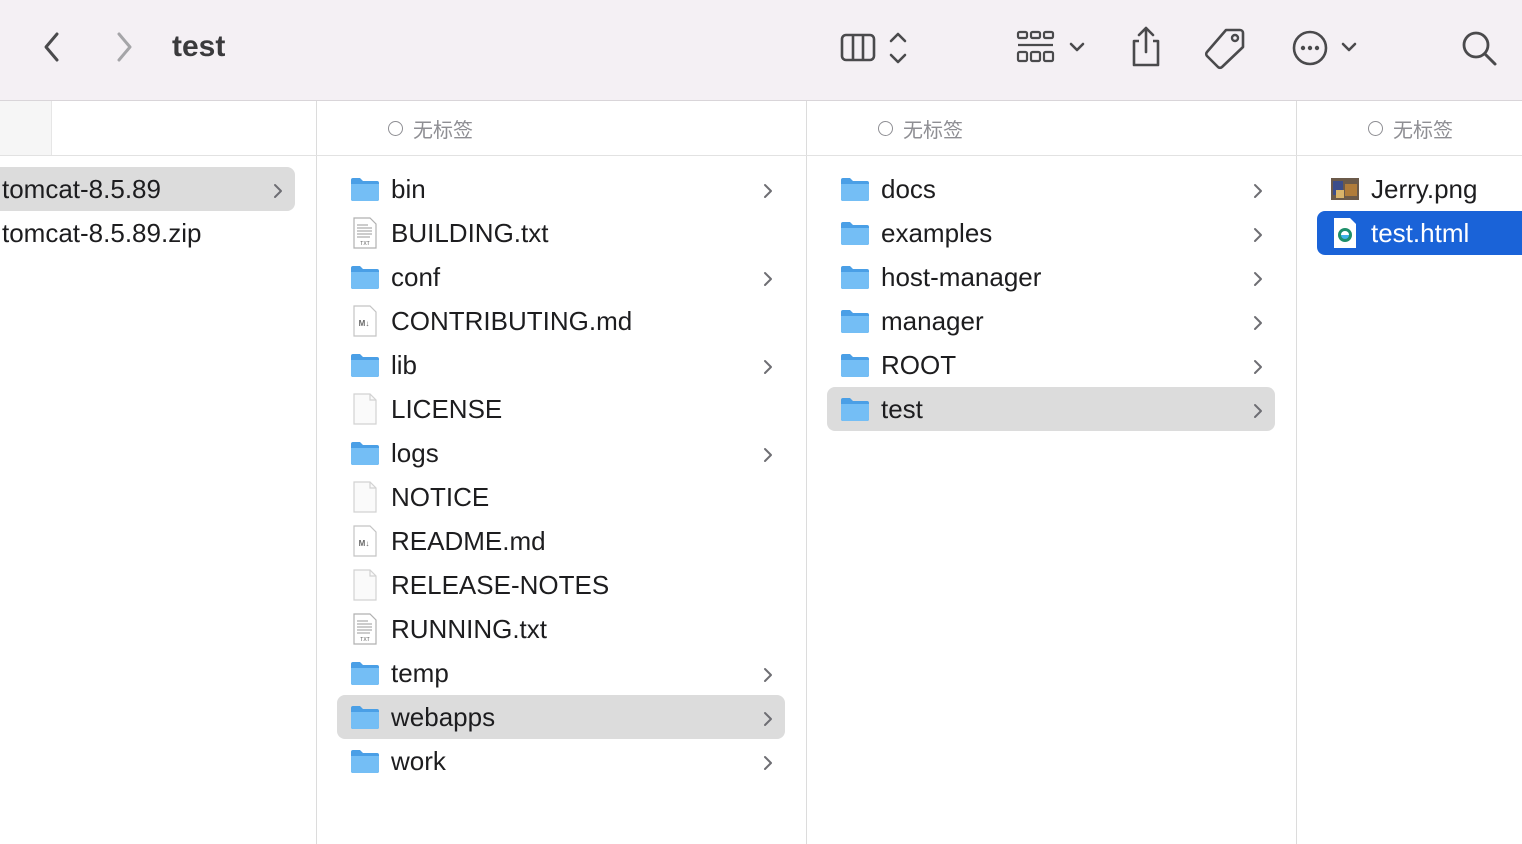  I want to click on column-header, so click(158, 128).